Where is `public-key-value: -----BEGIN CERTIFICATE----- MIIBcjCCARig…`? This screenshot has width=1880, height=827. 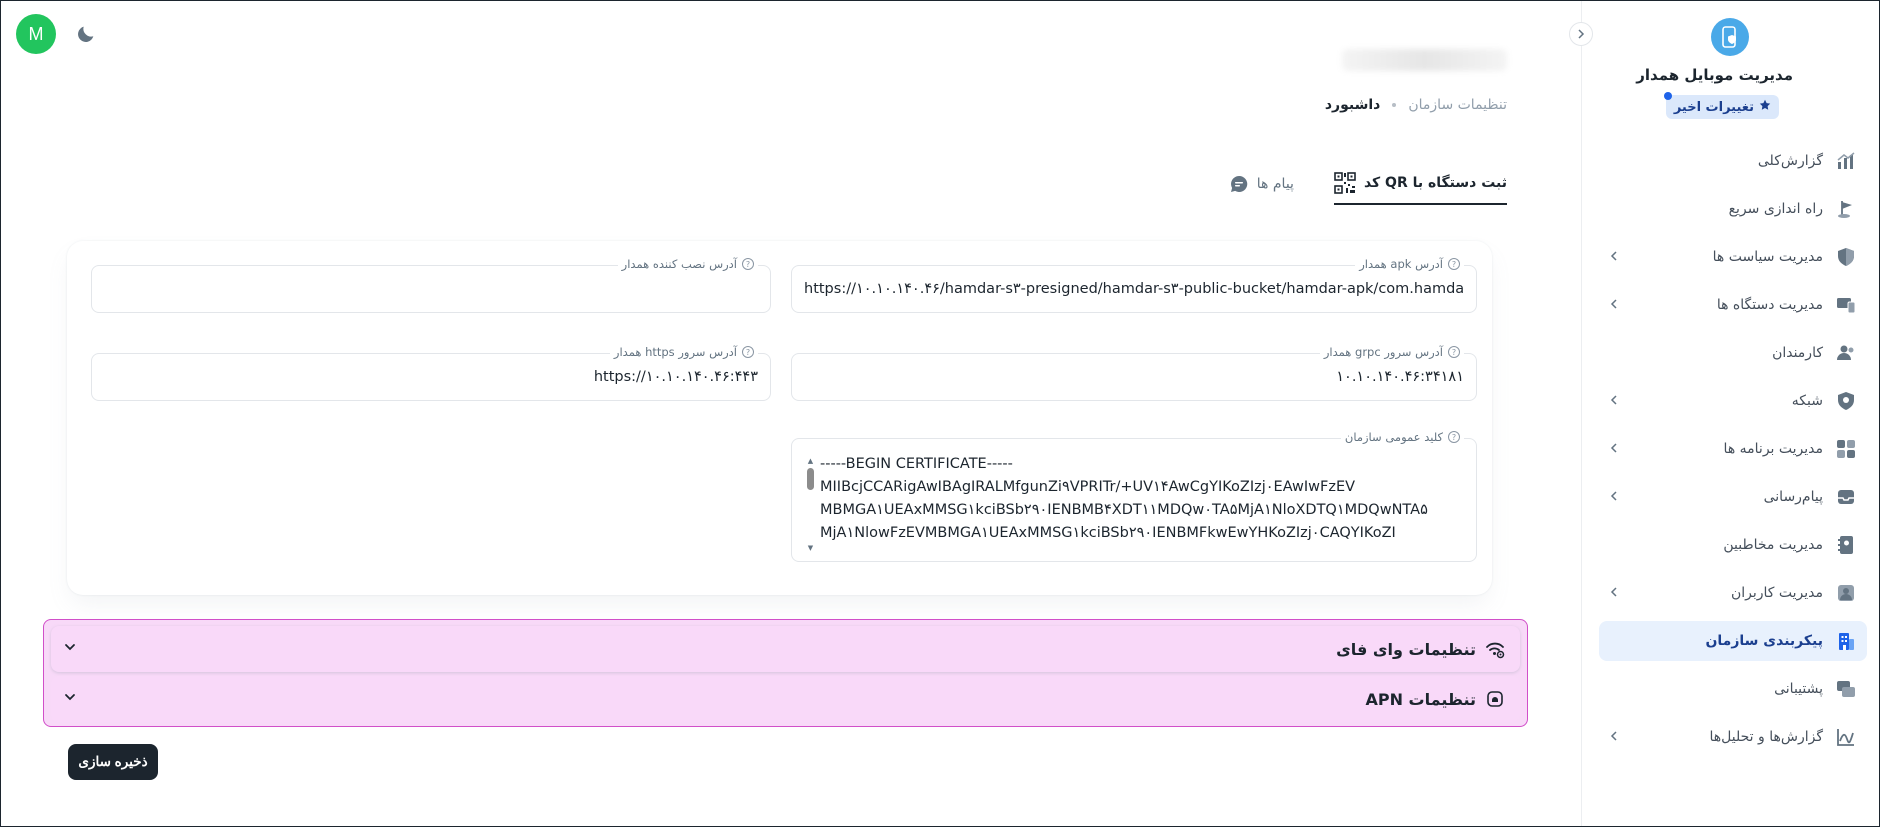 public-key-value: -----BEGIN CERTIFICATE----- MIIBcjCCARig… is located at coordinates (1135, 502).